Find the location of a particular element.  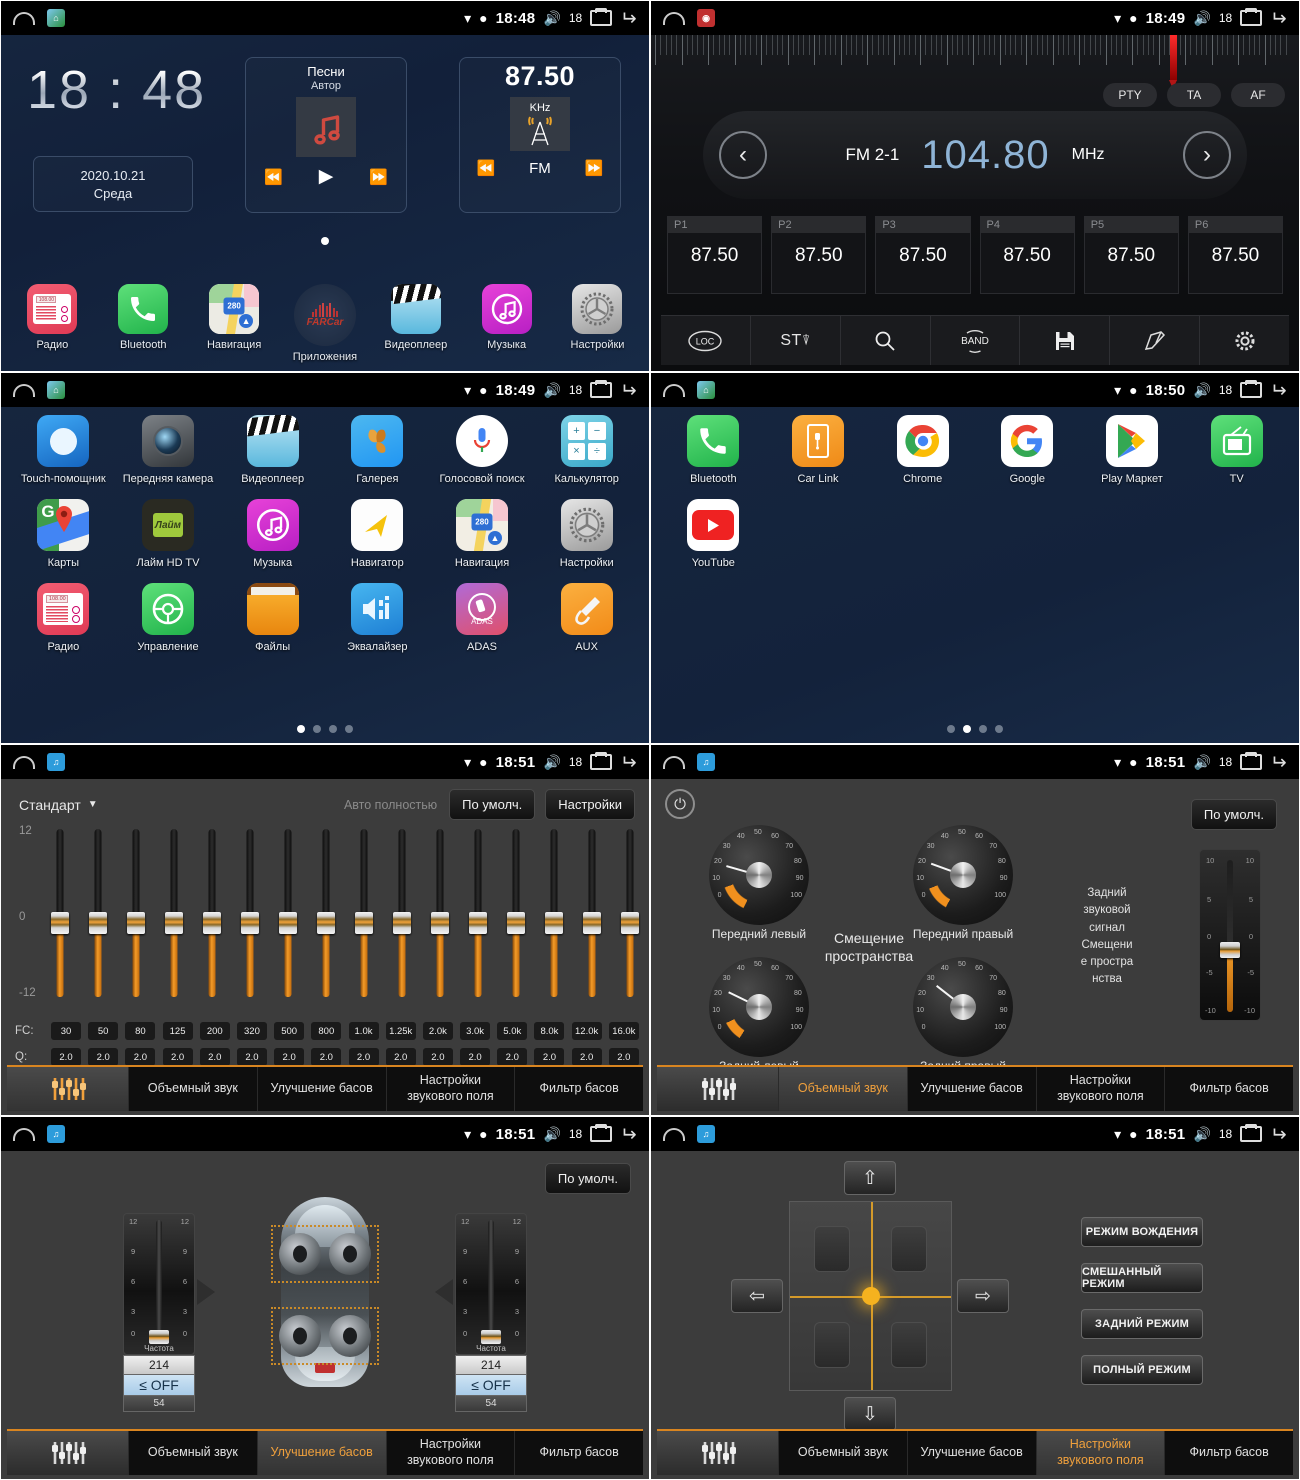

house-app-icon: ⌂ is located at coordinates (56, 390).